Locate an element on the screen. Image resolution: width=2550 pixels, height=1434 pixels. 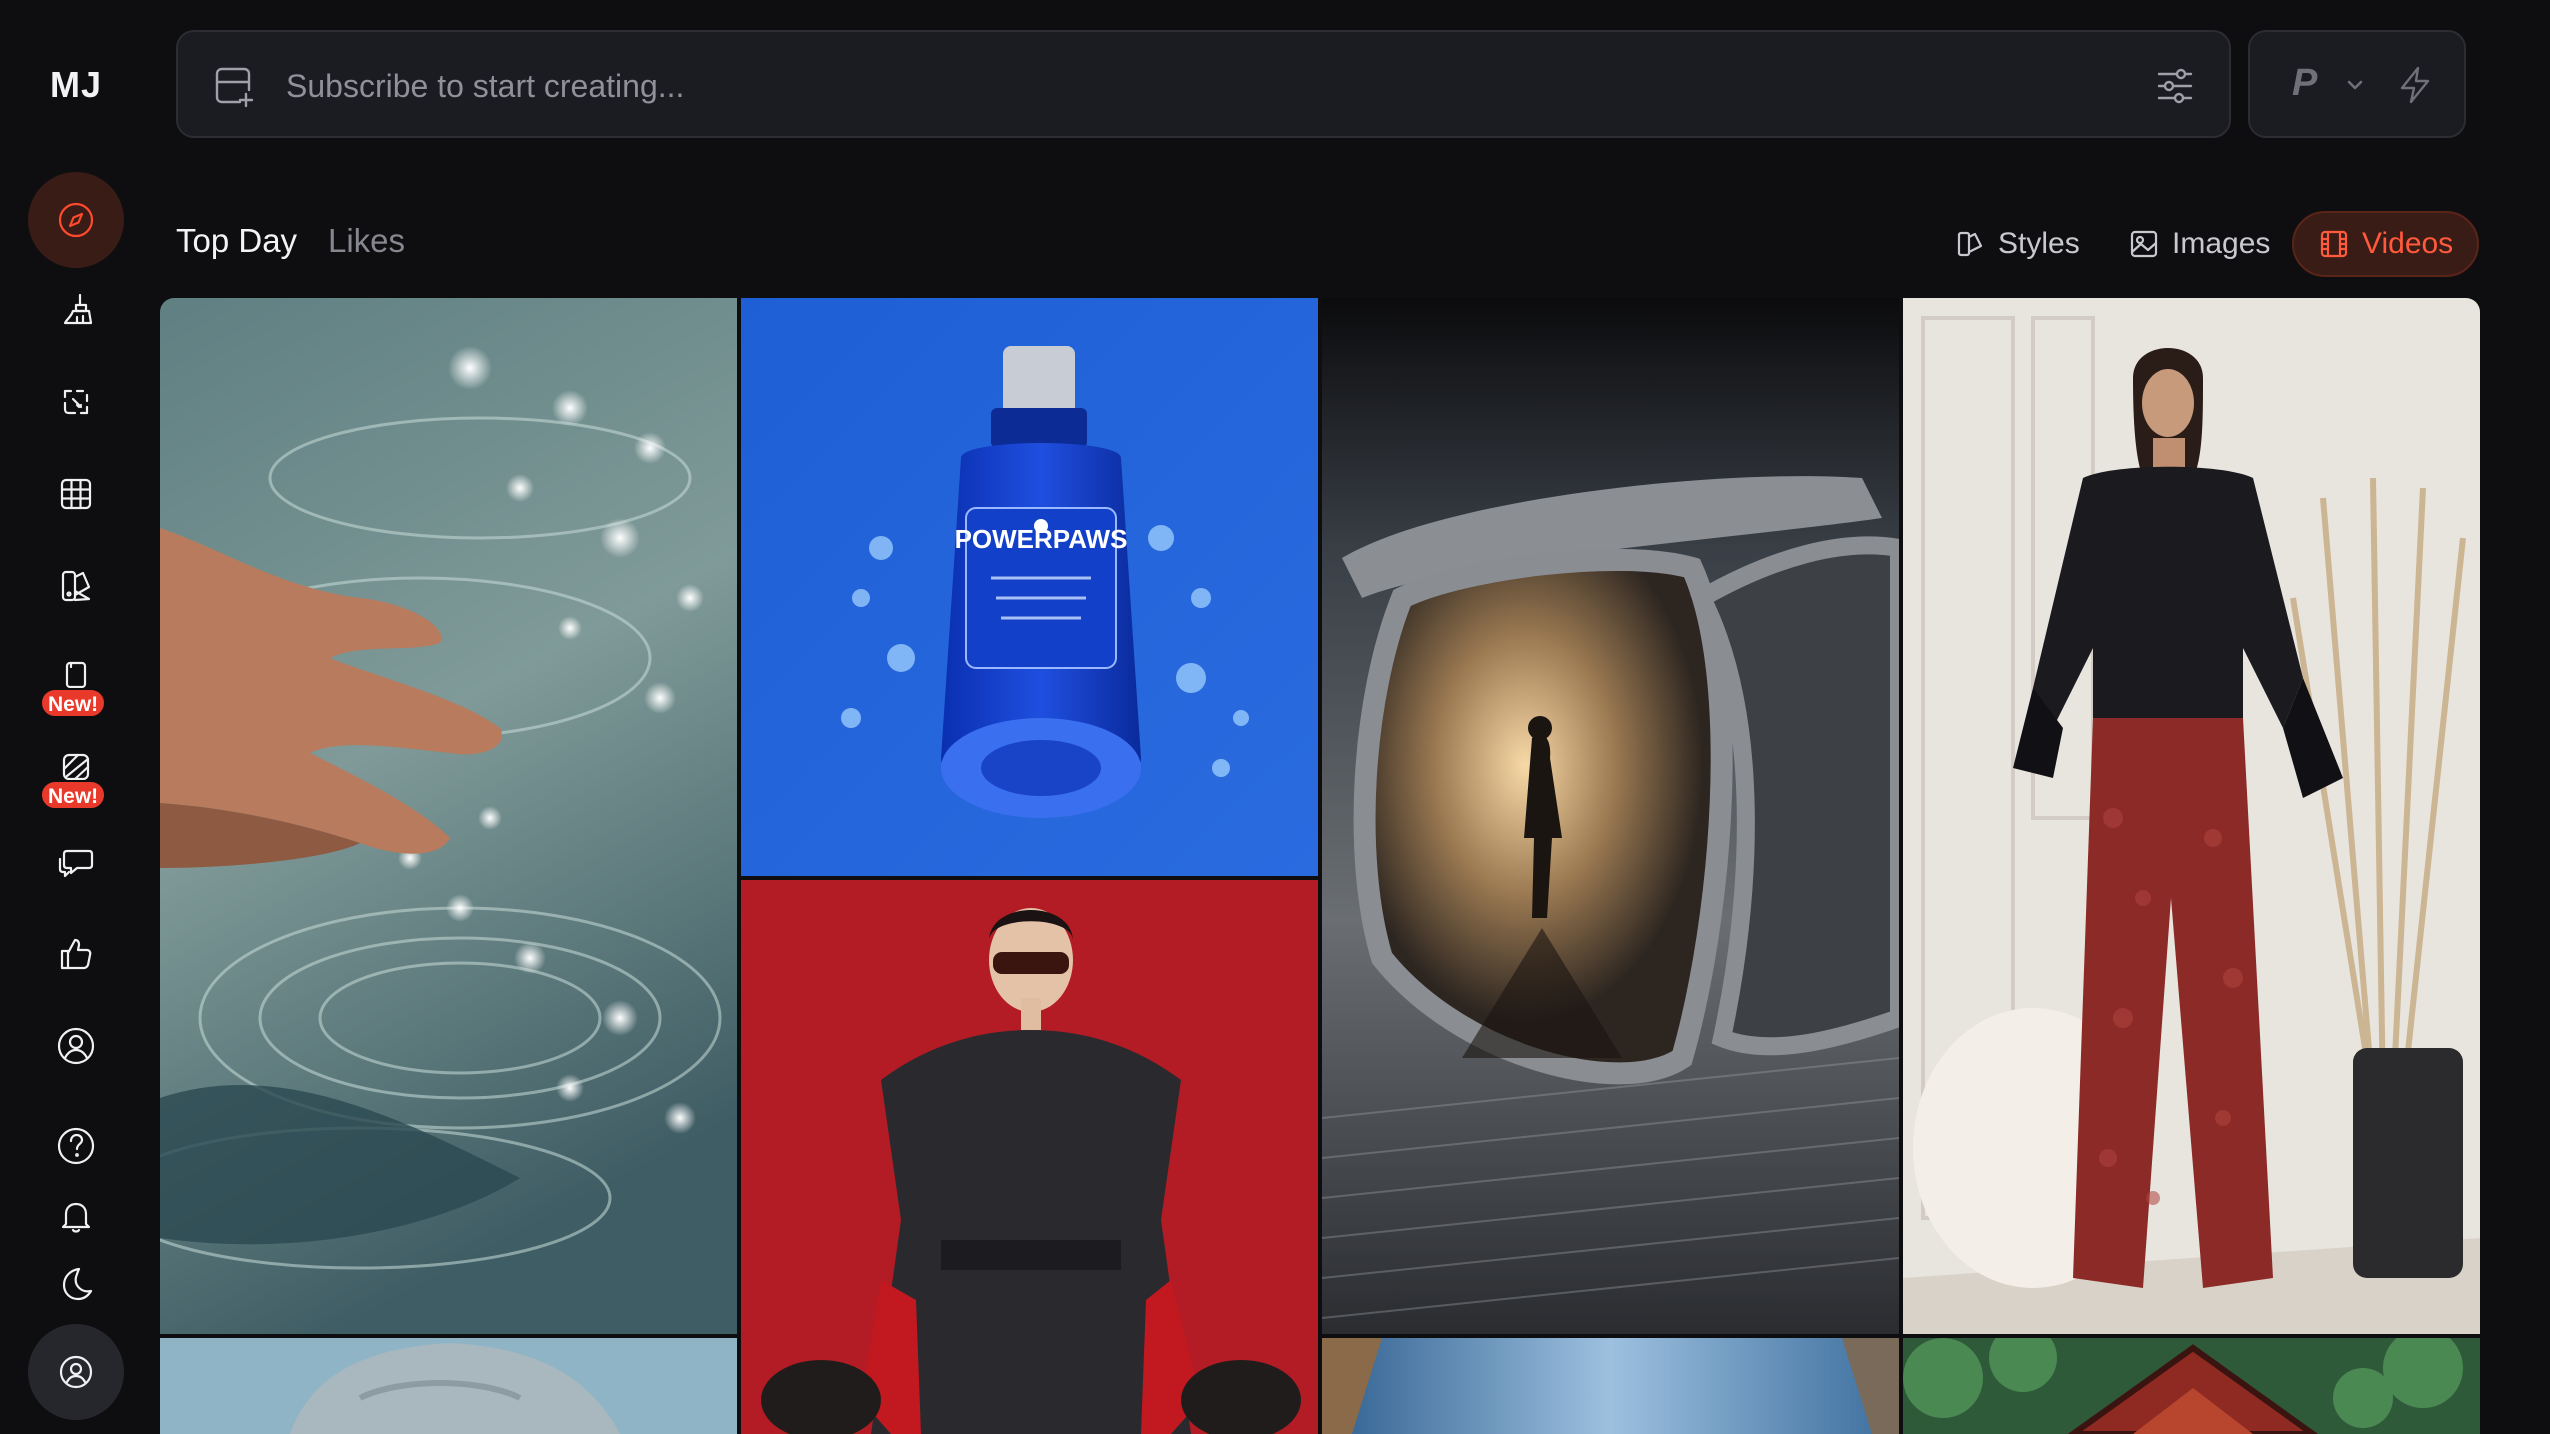
grid-icon is located at coordinates (76, 494).